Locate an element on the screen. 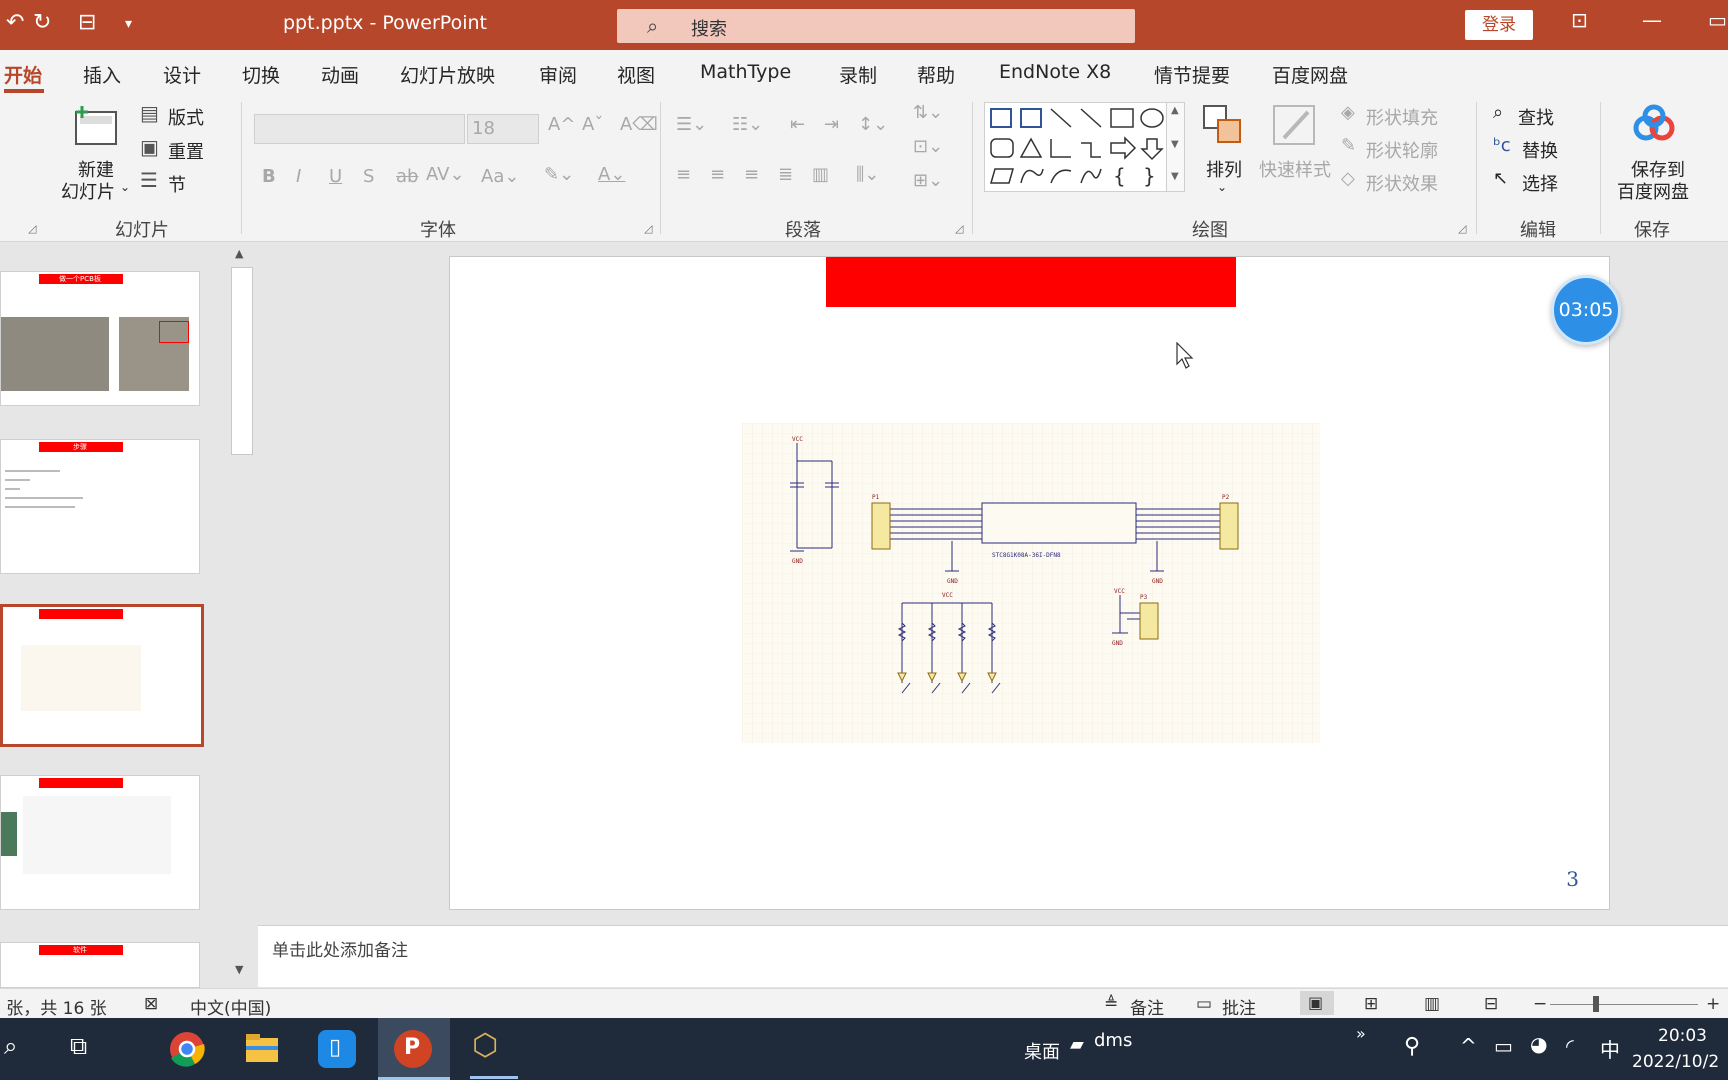 The image size is (1728, 1080). powerpoint-taskbar-button: P is located at coordinates (414, 1049).